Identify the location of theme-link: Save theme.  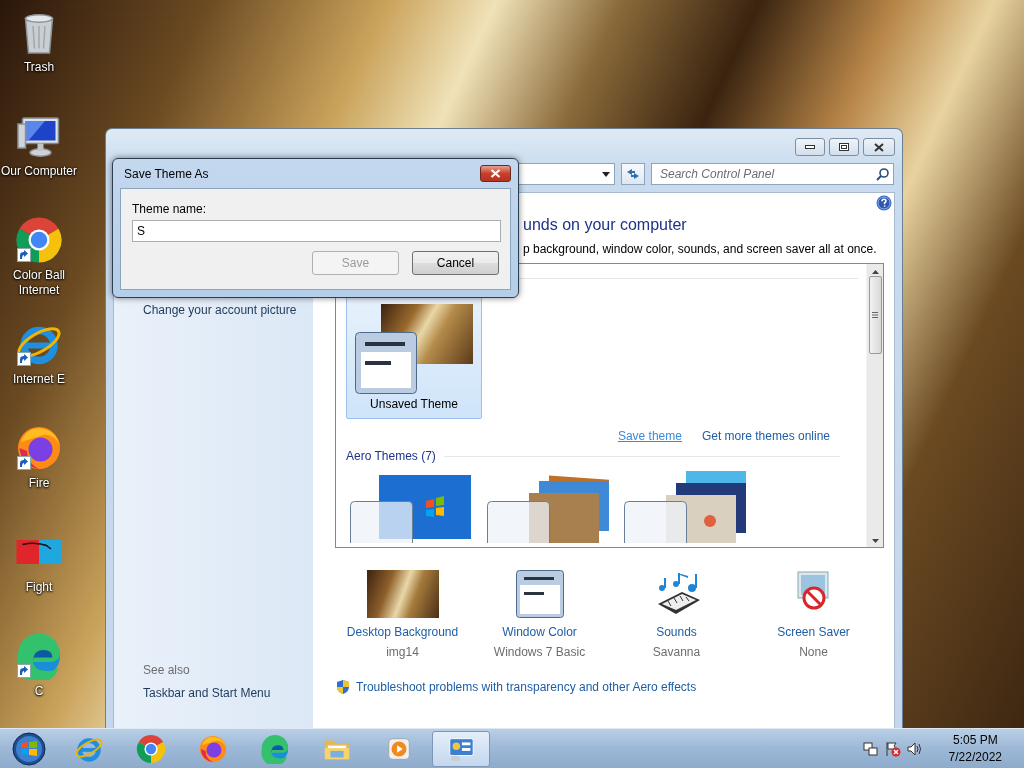
(649, 436).